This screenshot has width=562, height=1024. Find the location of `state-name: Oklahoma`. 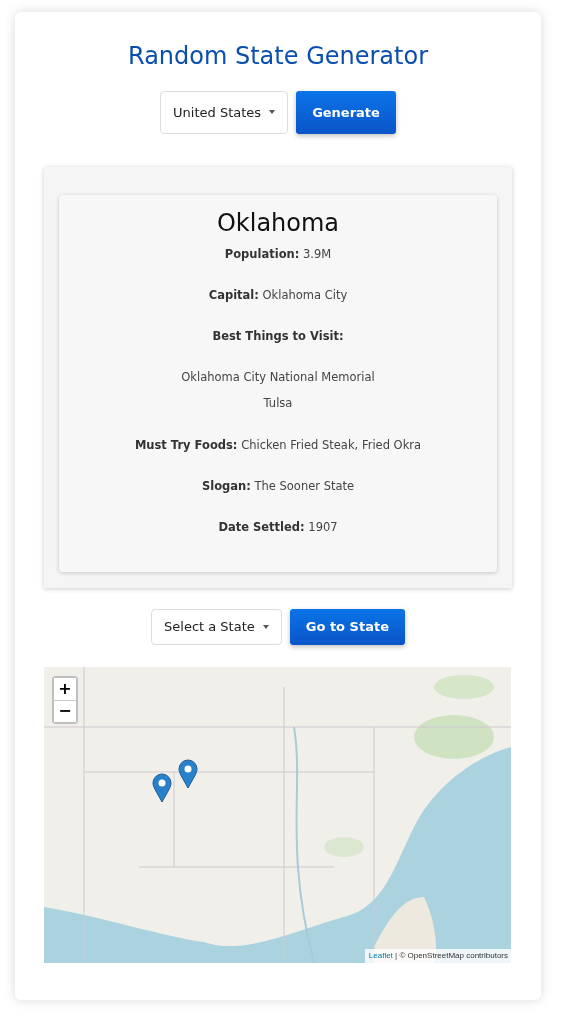

state-name: Oklahoma is located at coordinates (278, 223).